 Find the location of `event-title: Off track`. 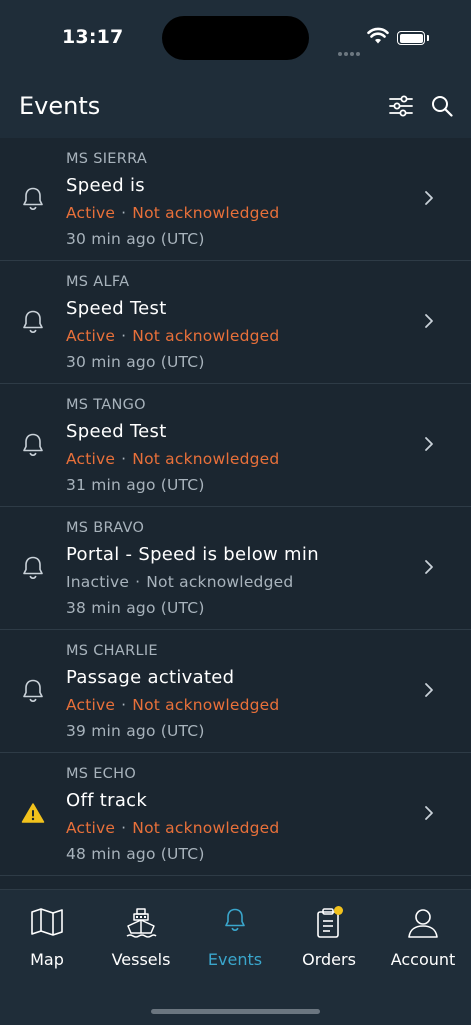

event-title: Off track is located at coordinates (107, 800).